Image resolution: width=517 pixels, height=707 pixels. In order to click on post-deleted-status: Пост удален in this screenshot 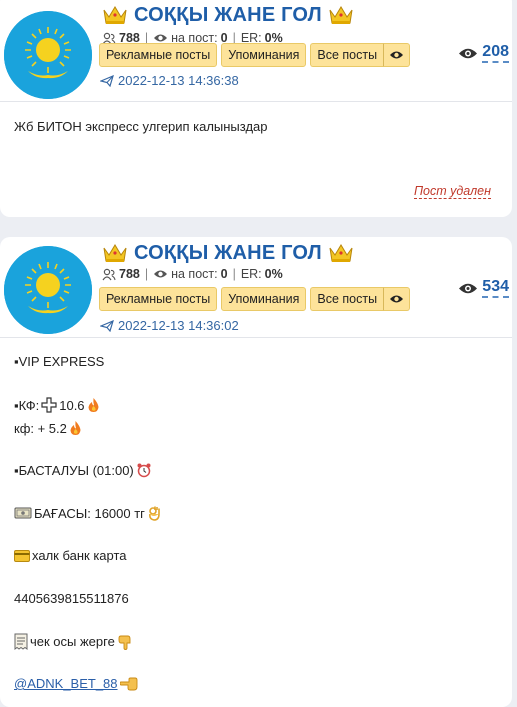, I will do `click(452, 191)`.